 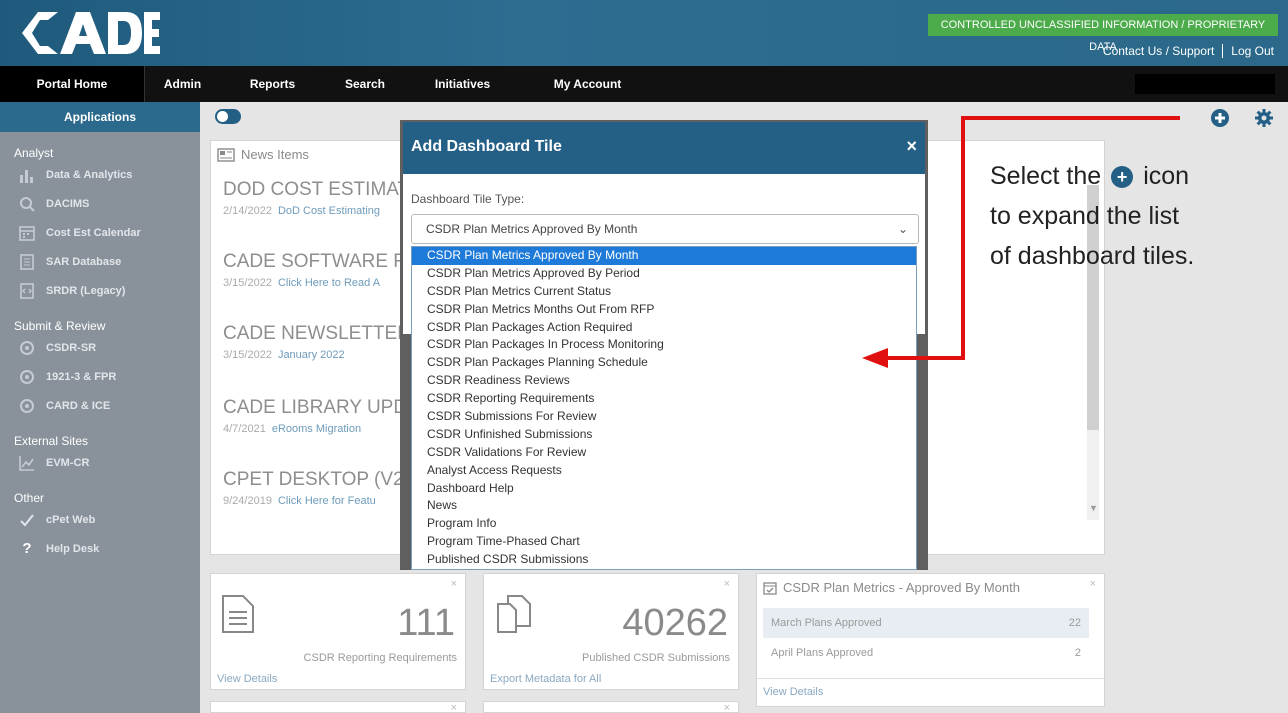 I want to click on tile-stub: ×, so click(x=611, y=707).